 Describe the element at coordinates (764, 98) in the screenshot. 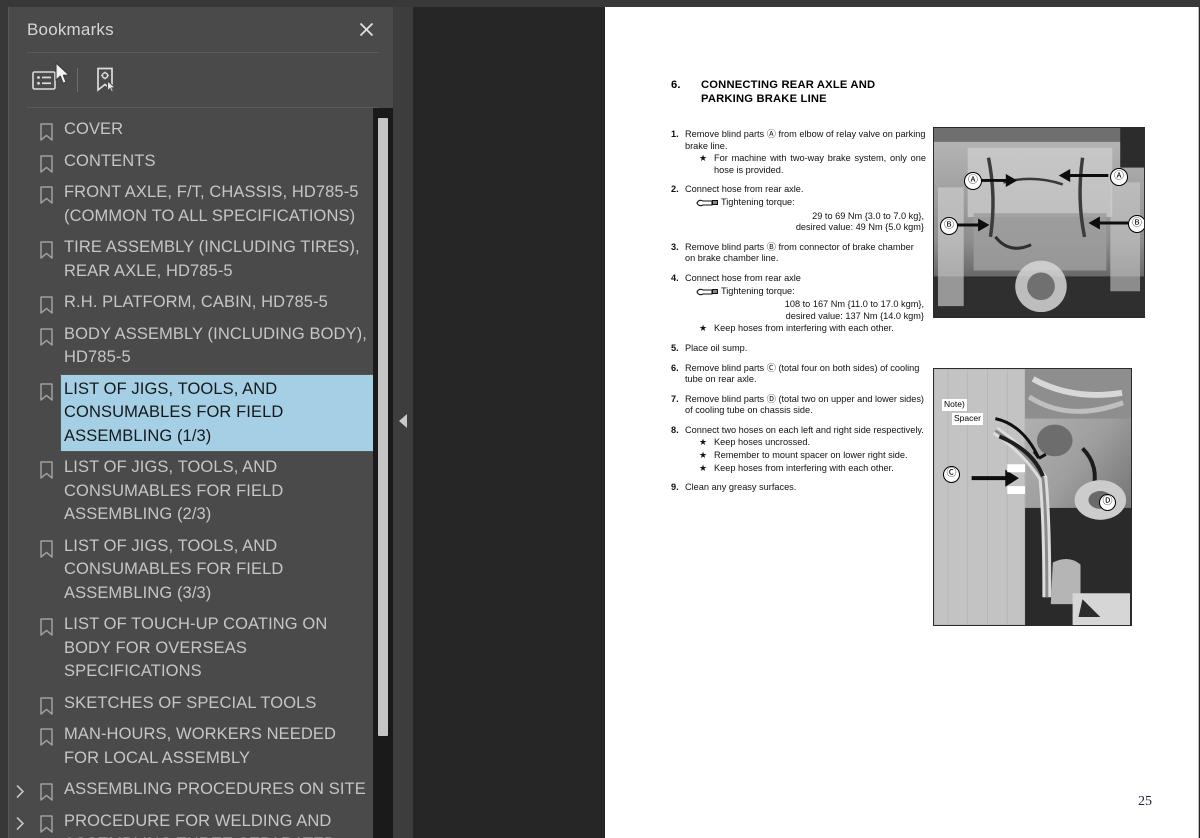

I see `section-title-line2: PARKING BRAKE LINE` at that location.